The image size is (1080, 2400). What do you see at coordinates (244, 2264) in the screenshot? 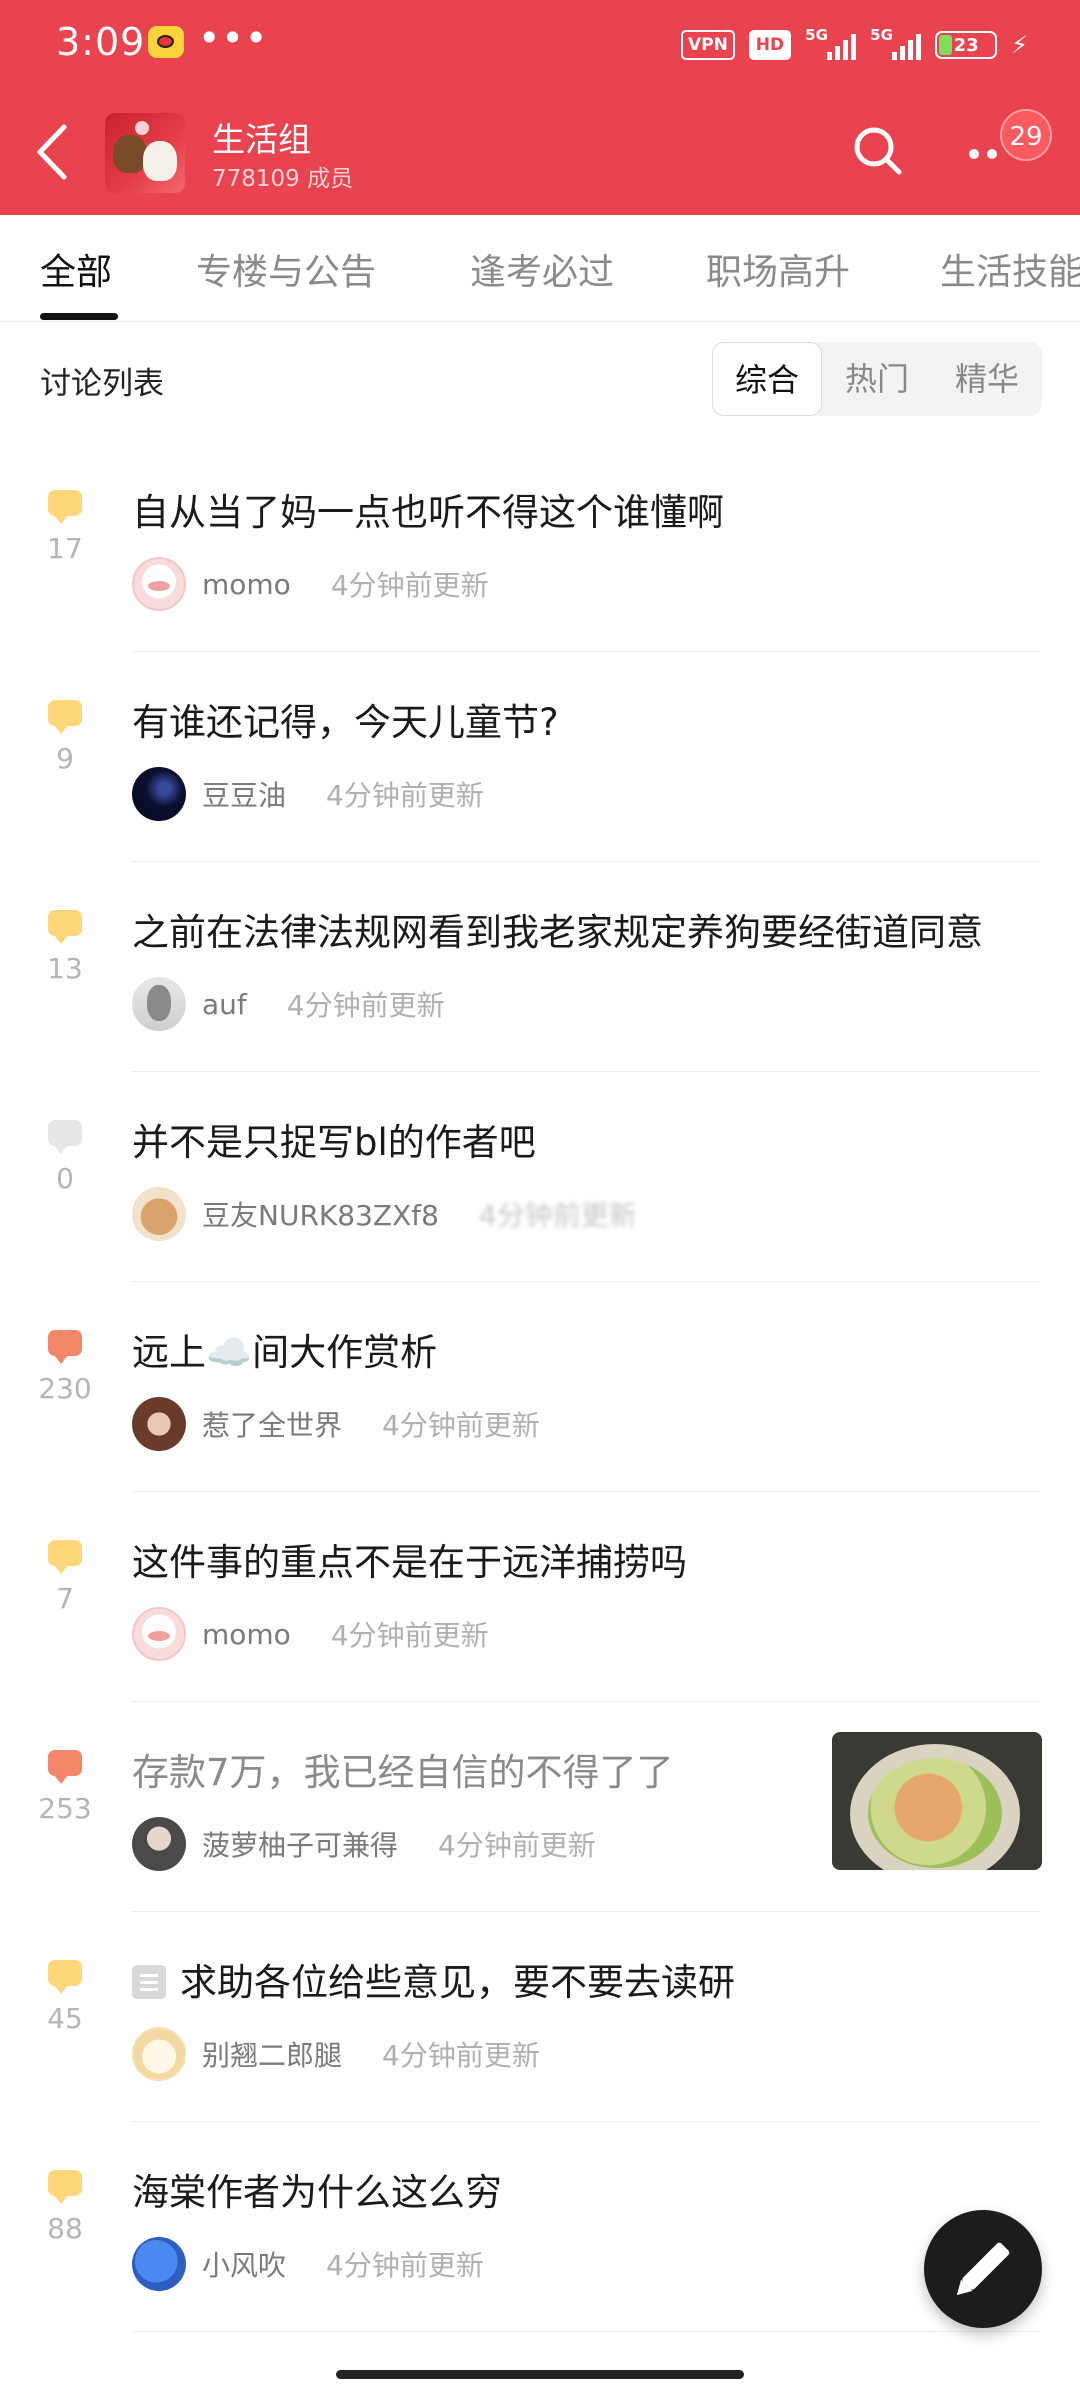
I see `author-name: 小风吹` at bounding box center [244, 2264].